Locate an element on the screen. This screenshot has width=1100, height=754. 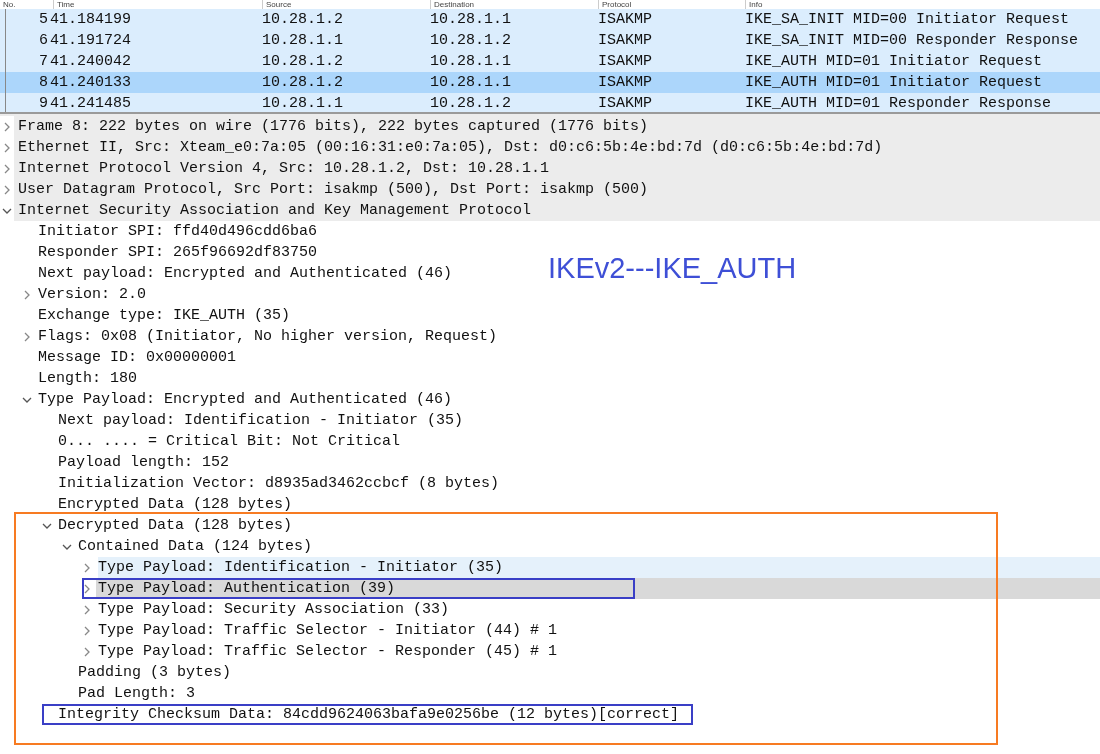
table-cell-text: IKE_SA_INIT MID=00 Initiator Request is located at coordinates (908, 20).